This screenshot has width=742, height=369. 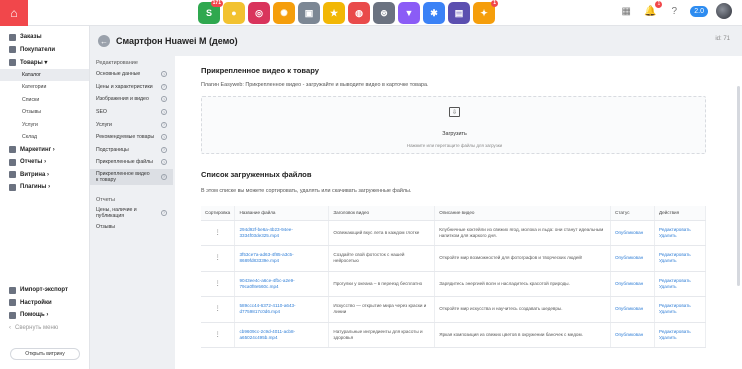 I want to click on app-badge: 1, so click(x=494, y=3).